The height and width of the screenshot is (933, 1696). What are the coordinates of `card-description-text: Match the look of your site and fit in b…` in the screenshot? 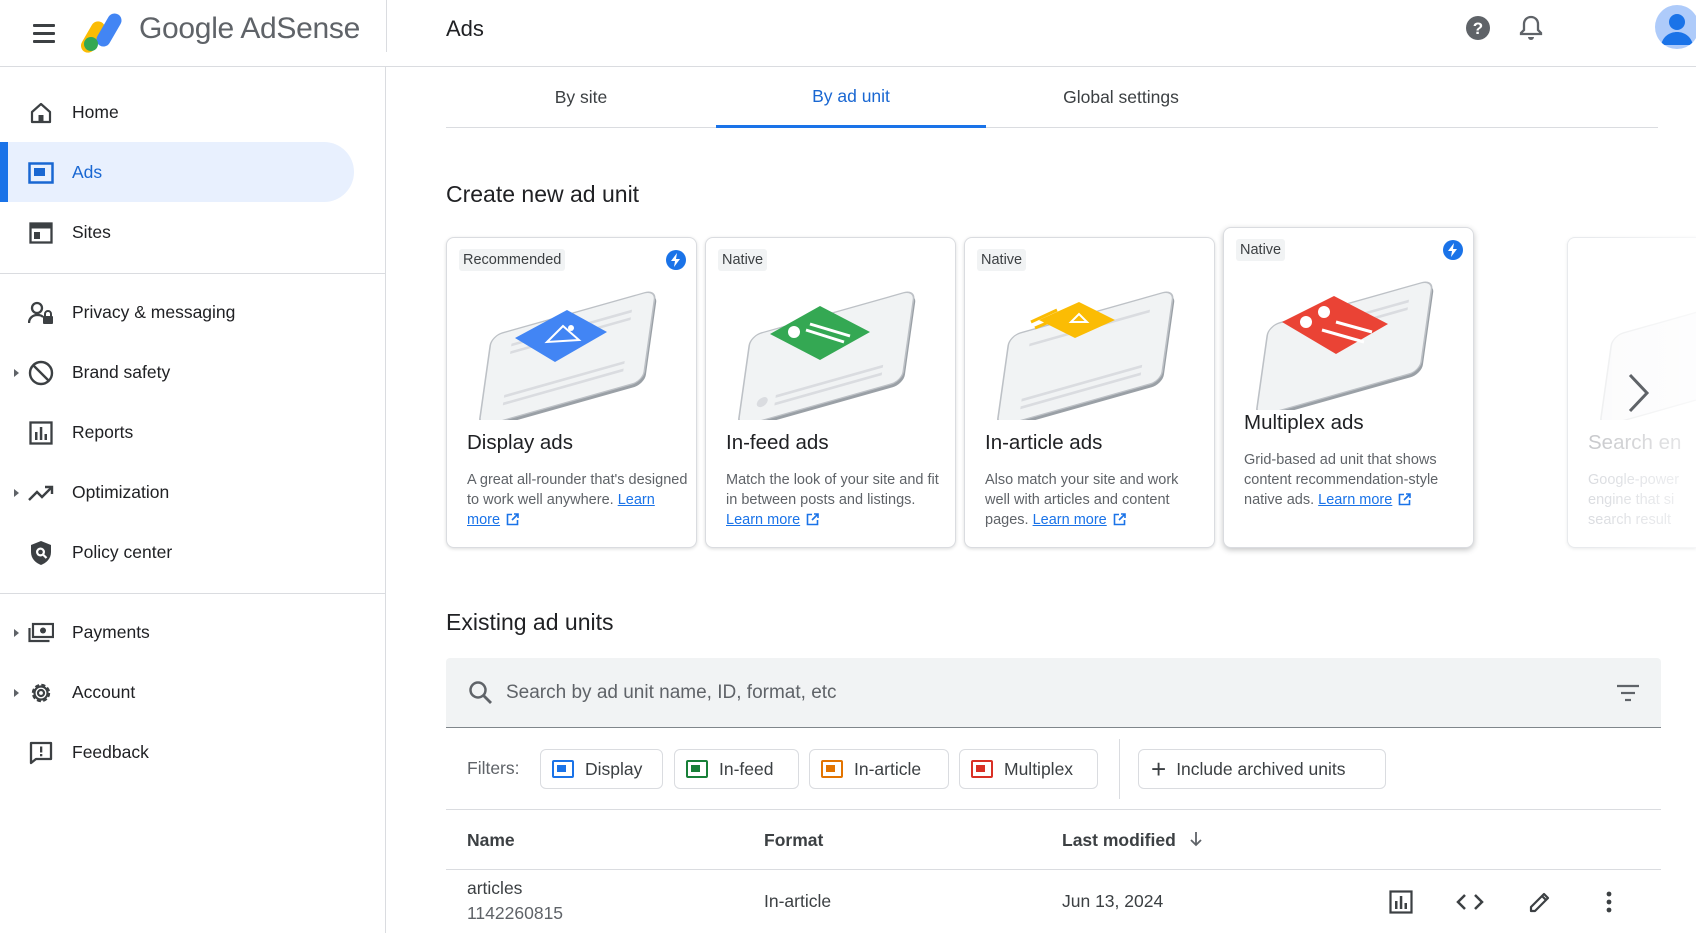 It's located at (832, 490).